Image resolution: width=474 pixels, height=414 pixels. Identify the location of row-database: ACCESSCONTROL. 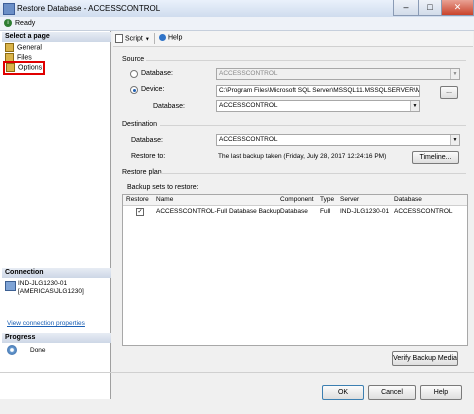
(423, 211).